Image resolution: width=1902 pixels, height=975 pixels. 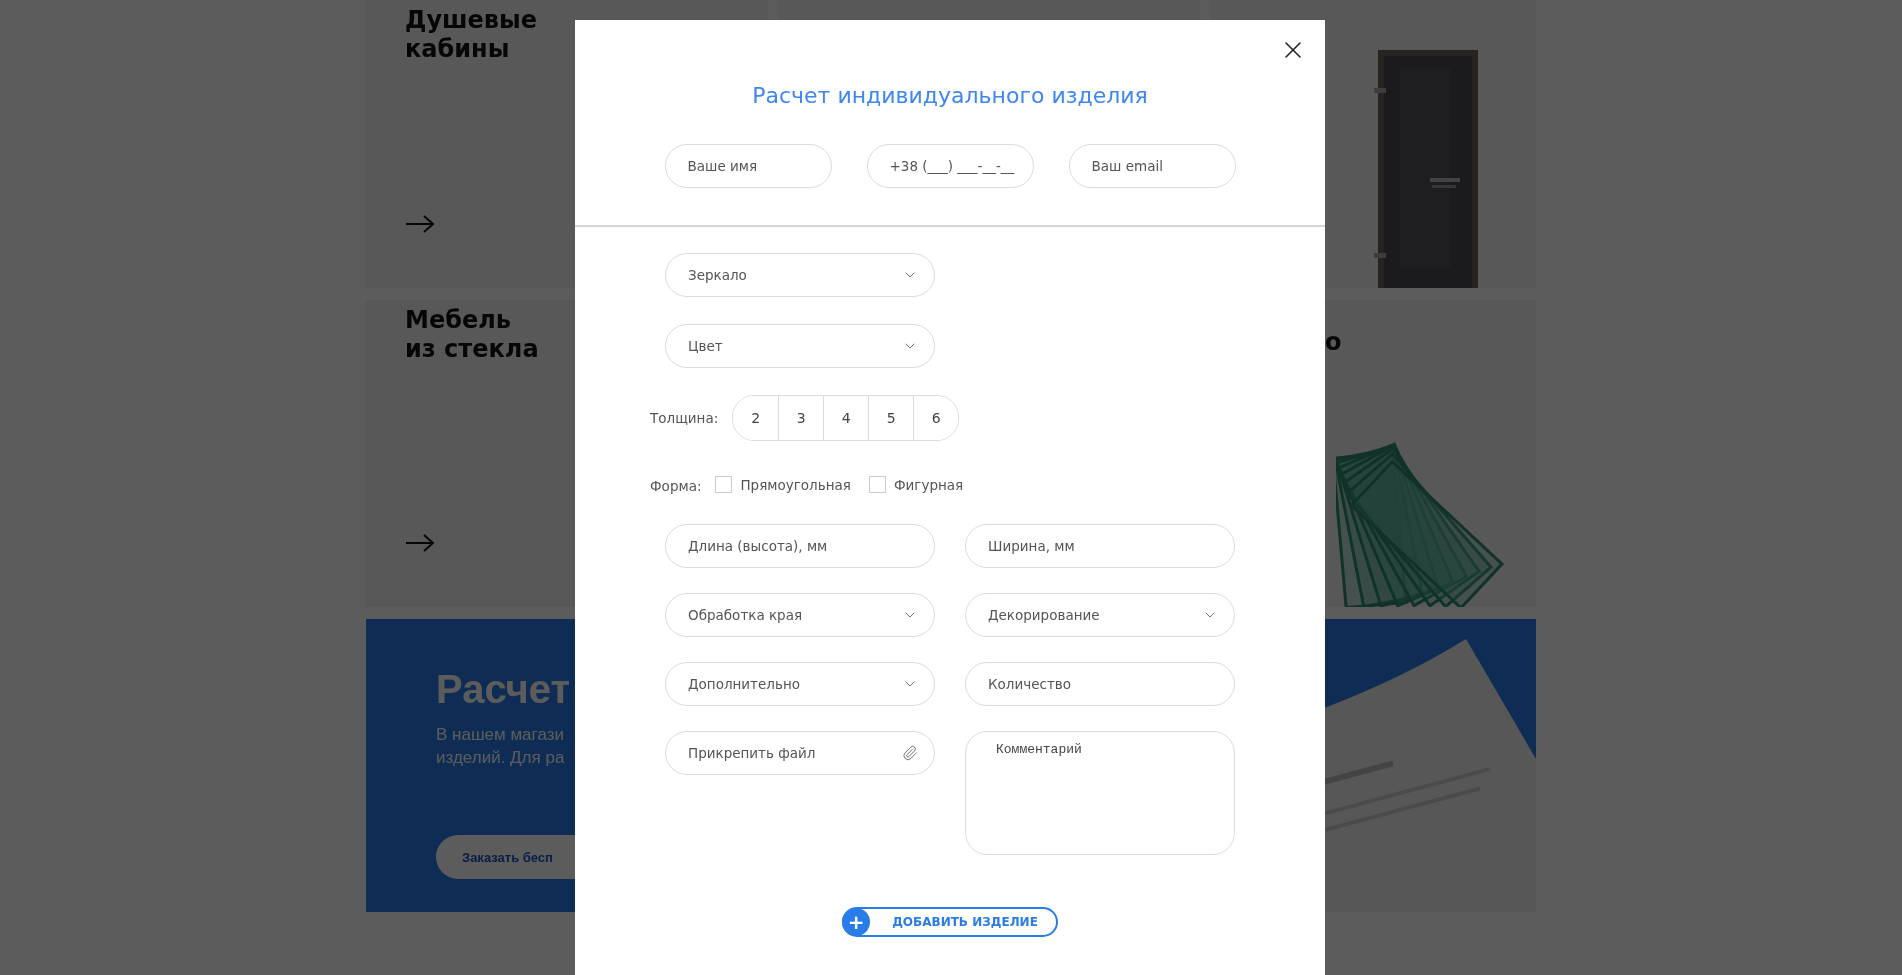 I want to click on input-field: Ваш email, so click(x=1152, y=166).